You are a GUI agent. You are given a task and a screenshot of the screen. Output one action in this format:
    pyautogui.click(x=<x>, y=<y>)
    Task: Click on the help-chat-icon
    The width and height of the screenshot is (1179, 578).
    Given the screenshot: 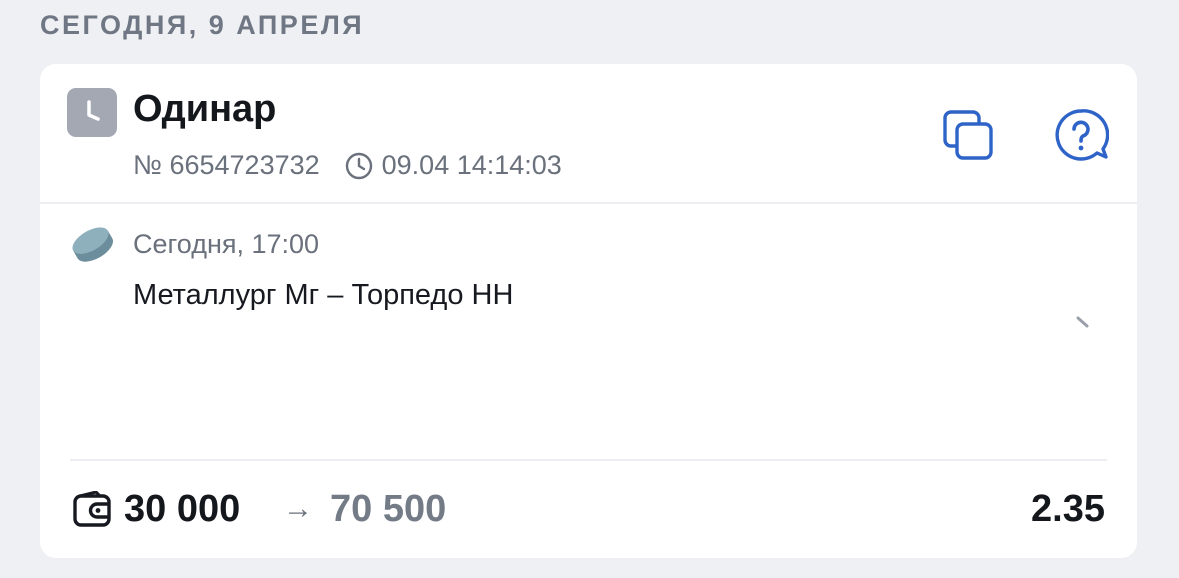 What is the action you would take?
    pyautogui.click(x=1082, y=135)
    